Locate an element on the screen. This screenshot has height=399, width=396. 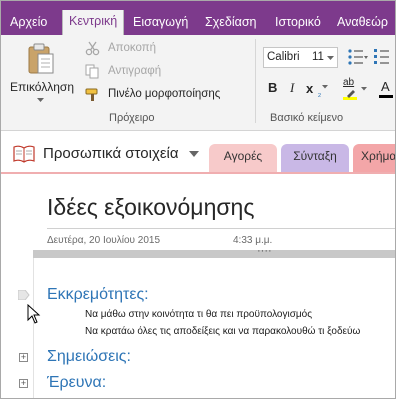
highlight-button: ab is located at coordinates (355, 89).